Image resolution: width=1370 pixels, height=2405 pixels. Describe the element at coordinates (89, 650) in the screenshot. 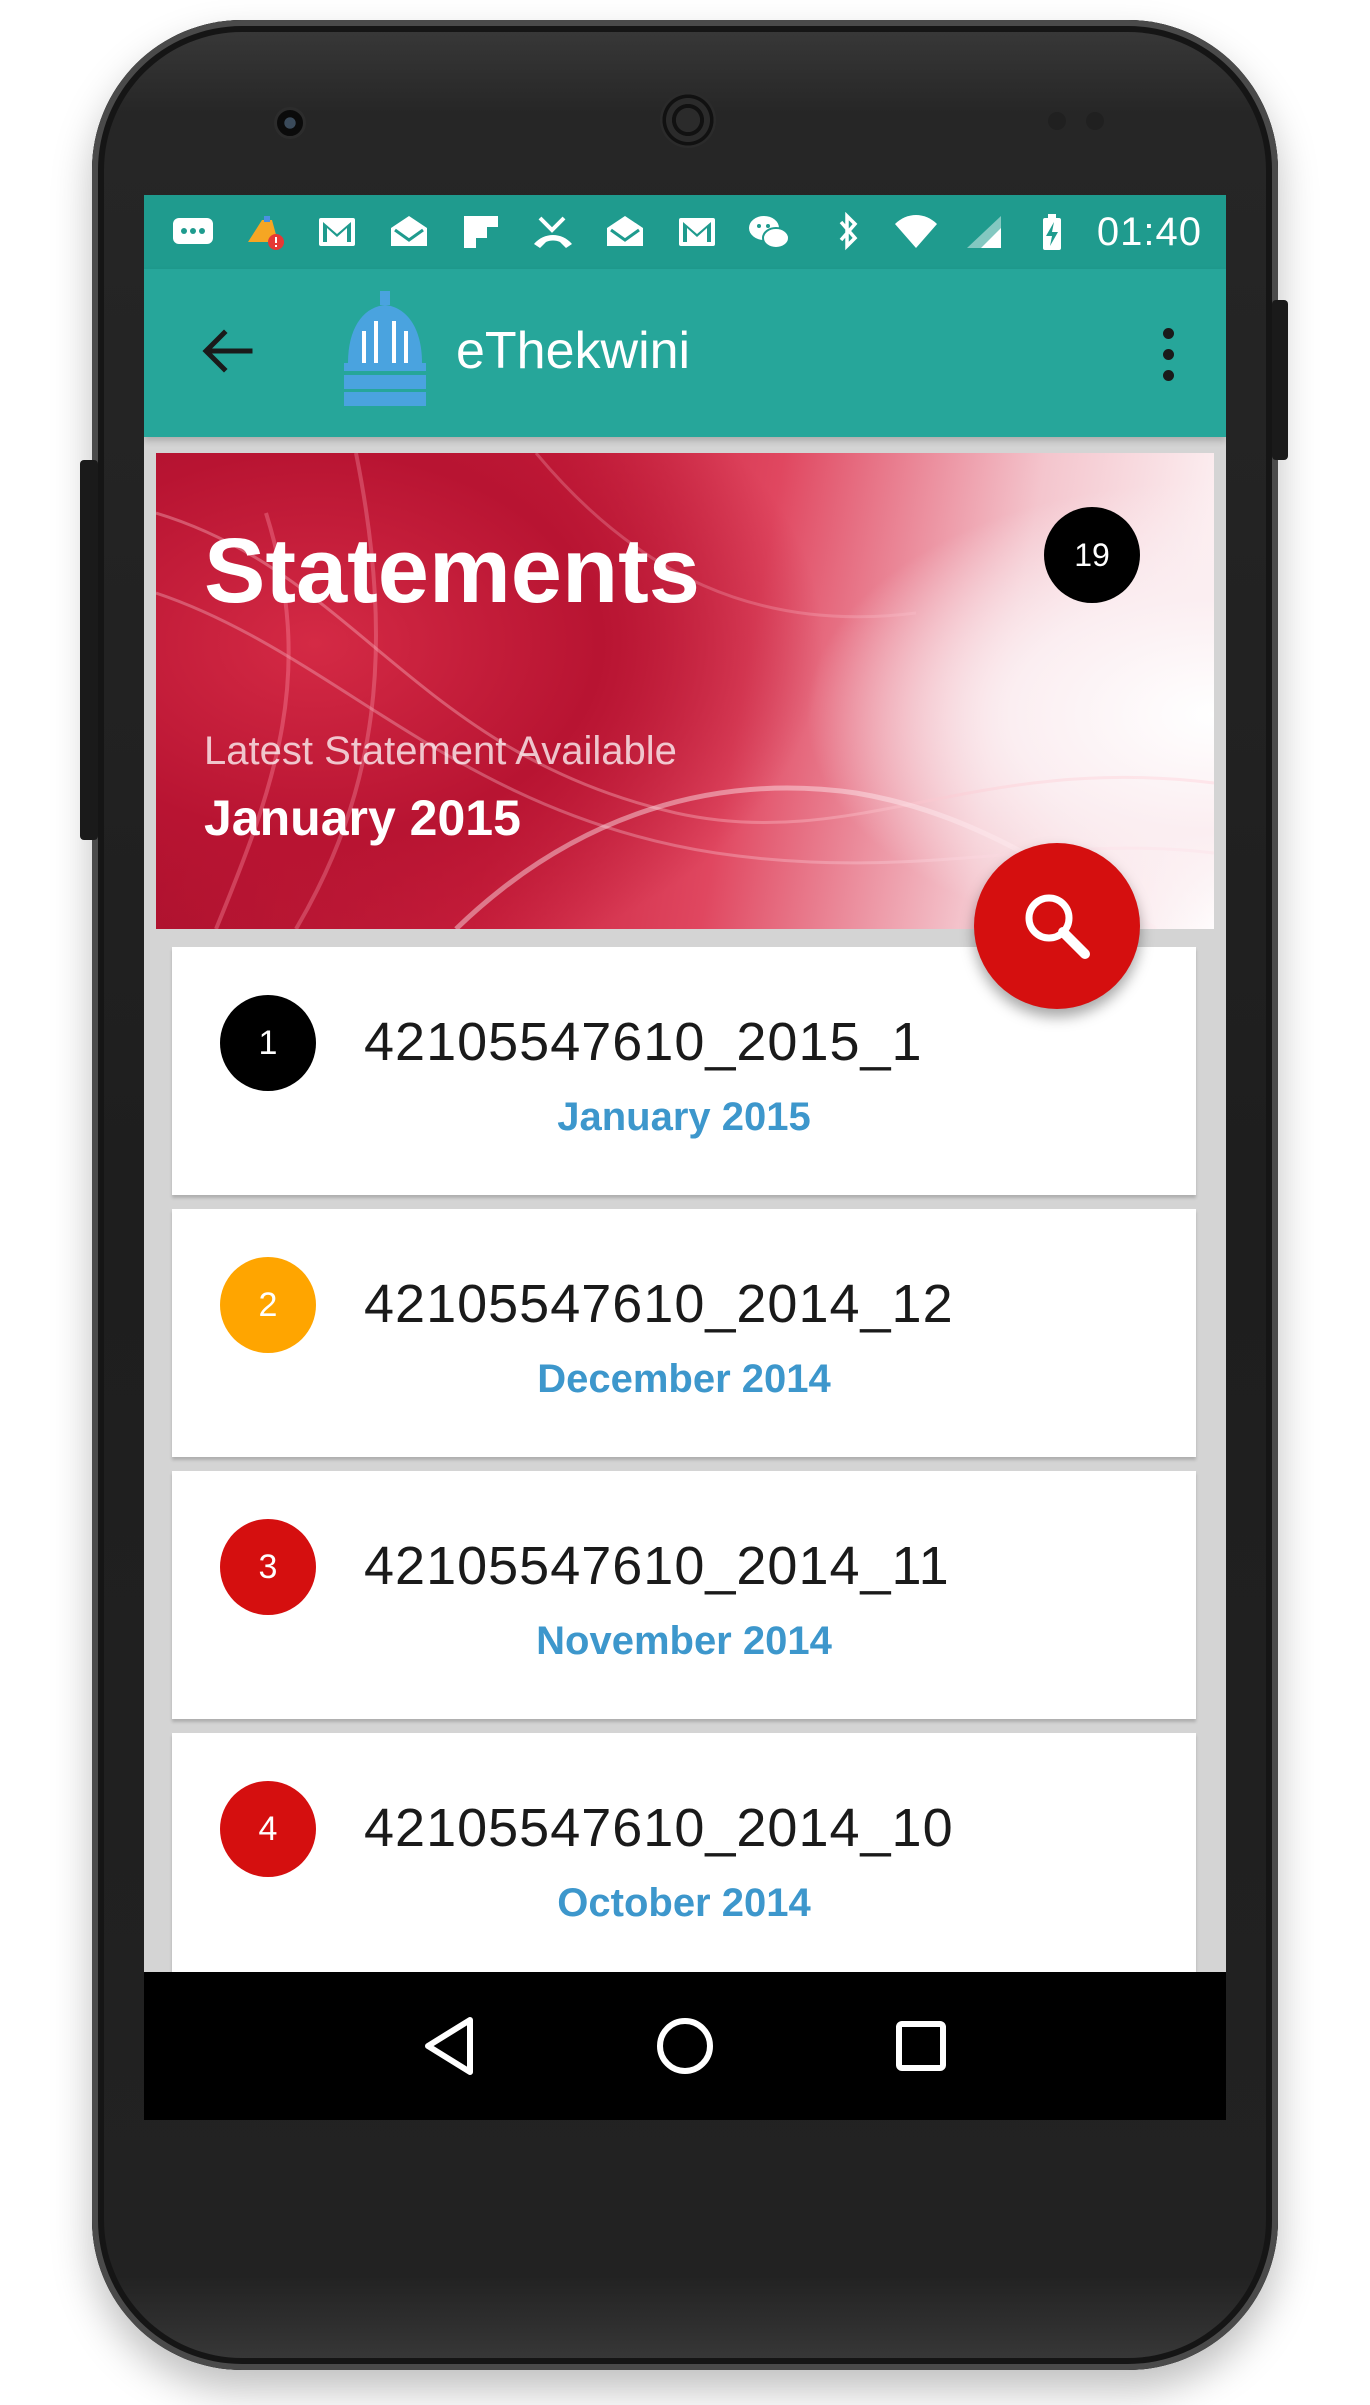

I see `volume-button` at that location.